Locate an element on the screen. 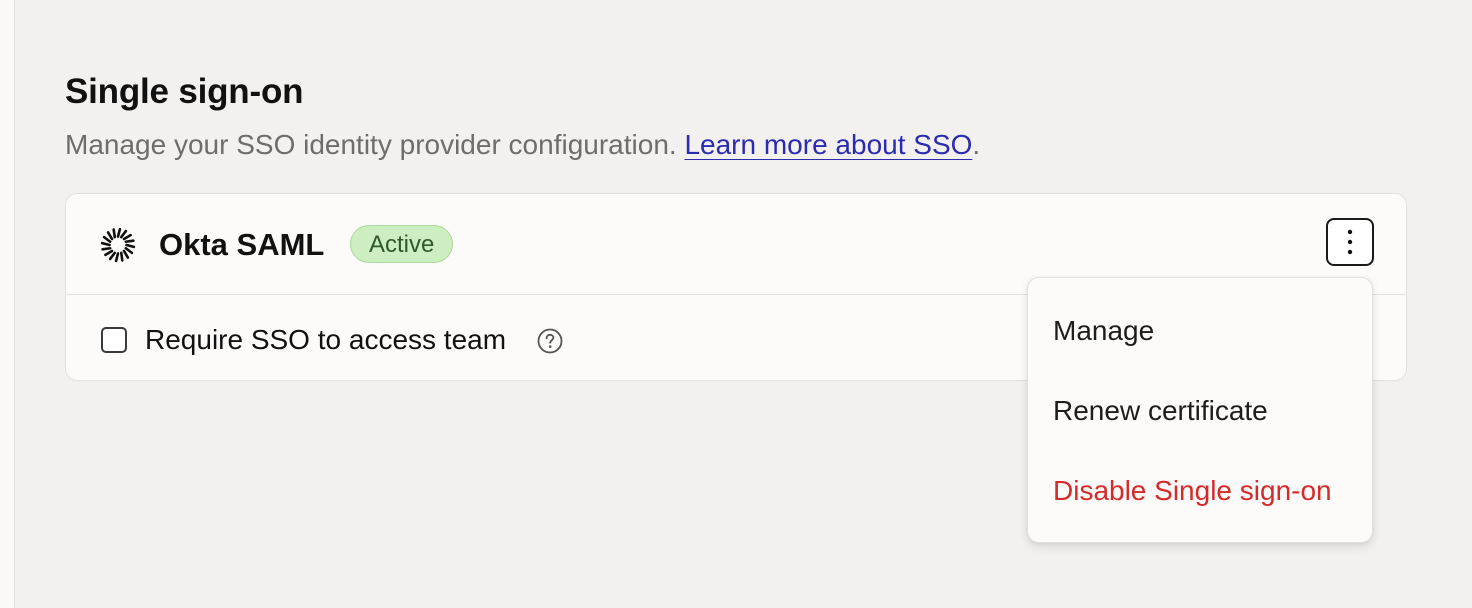 This screenshot has width=1472, height=608. require-sso-checkbox is located at coordinates (114, 340).